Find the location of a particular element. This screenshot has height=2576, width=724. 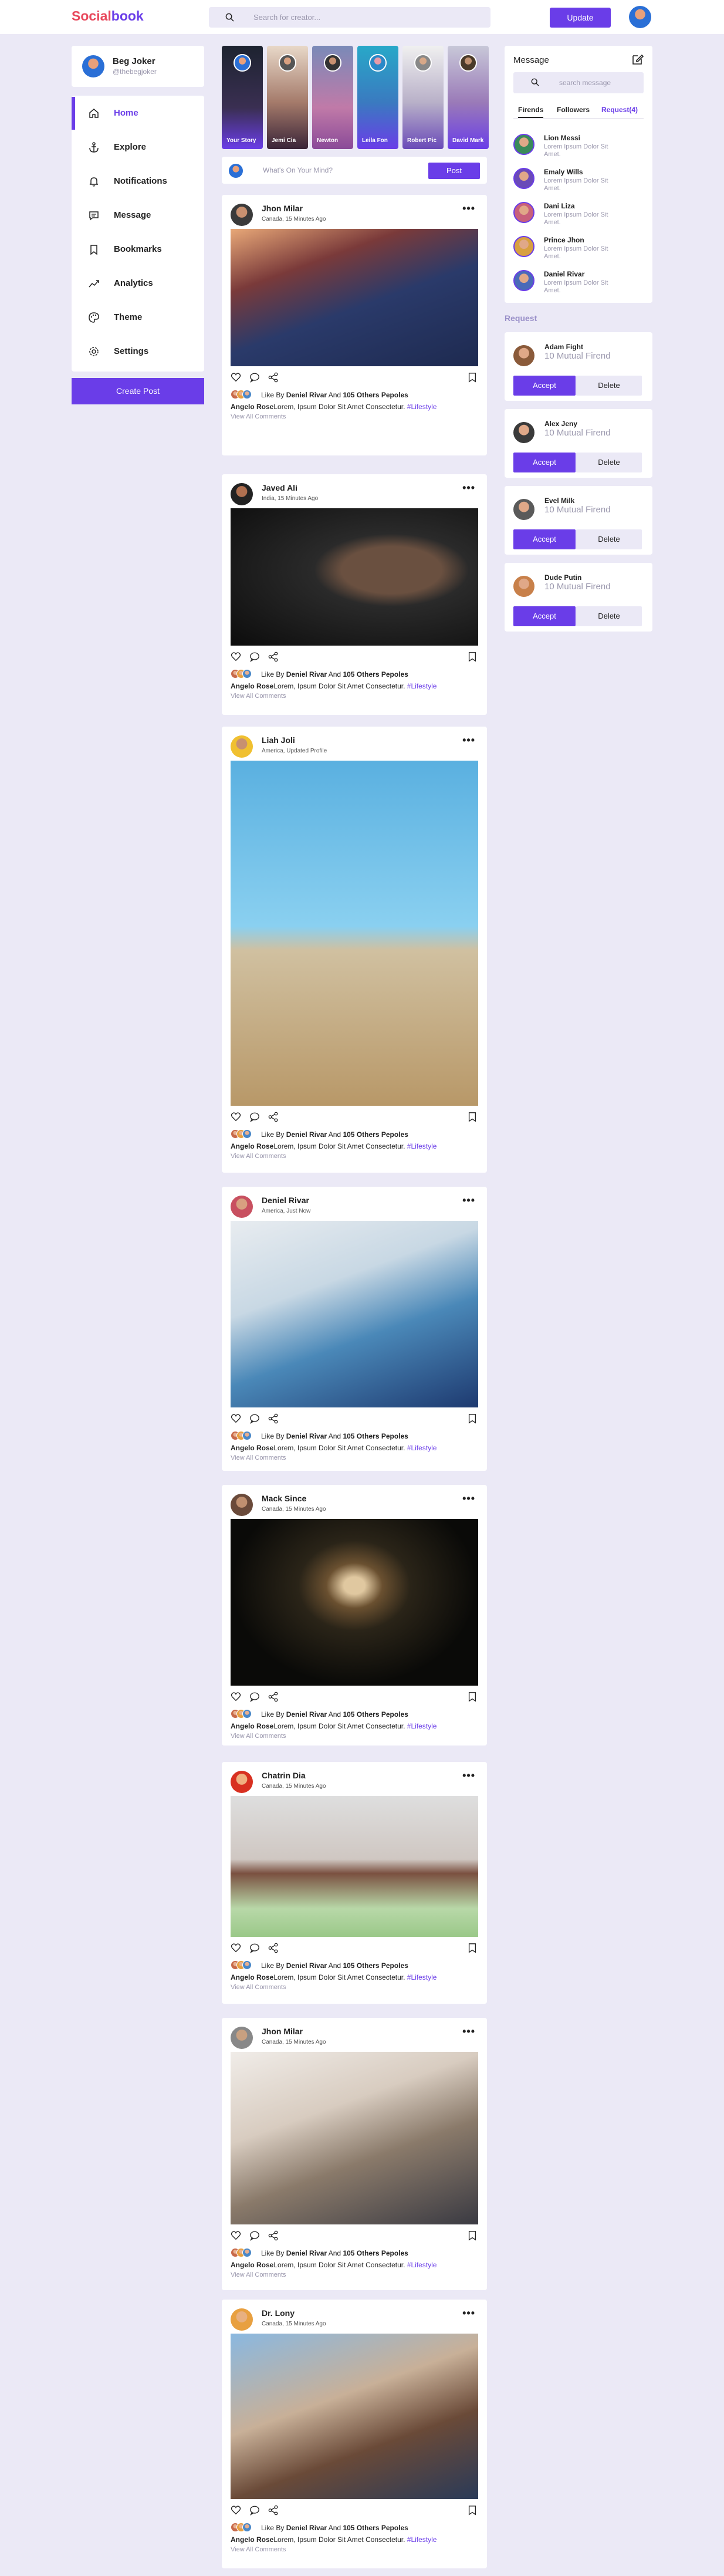

update-button: Update is located at coordinates (580, 18).